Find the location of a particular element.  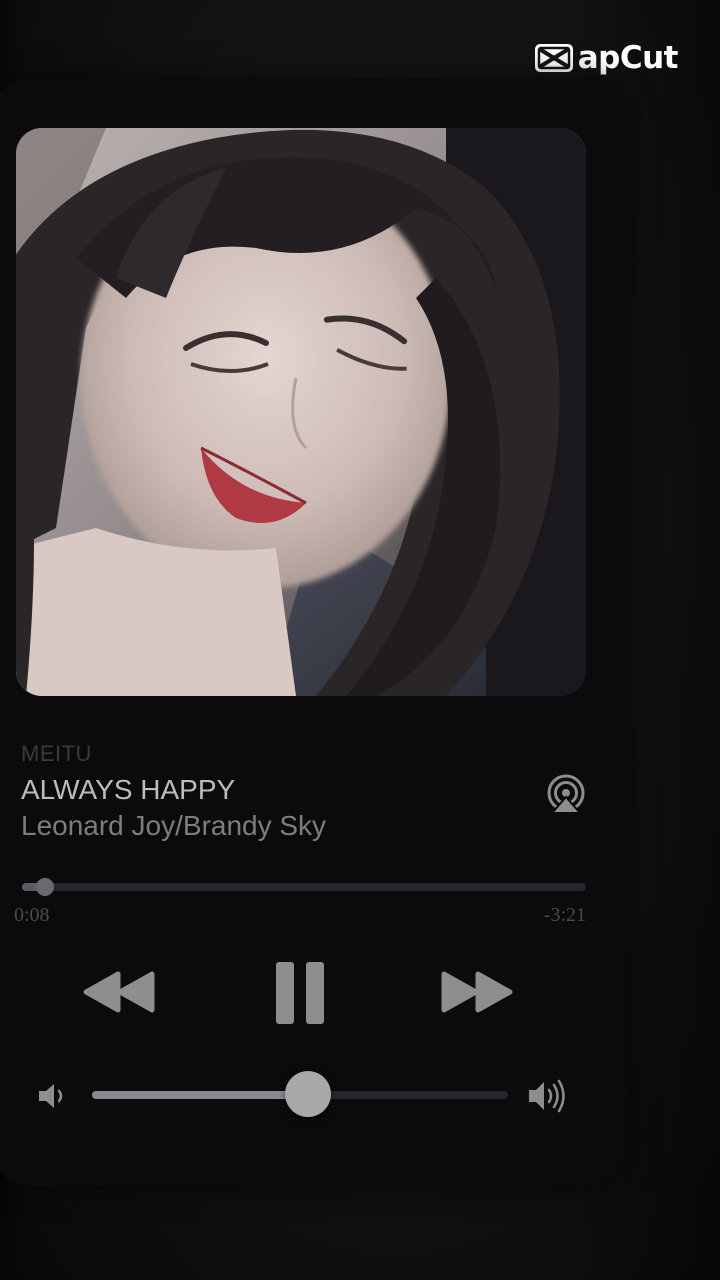

track-source-label: MEITU is located at coordinates (56, 753).